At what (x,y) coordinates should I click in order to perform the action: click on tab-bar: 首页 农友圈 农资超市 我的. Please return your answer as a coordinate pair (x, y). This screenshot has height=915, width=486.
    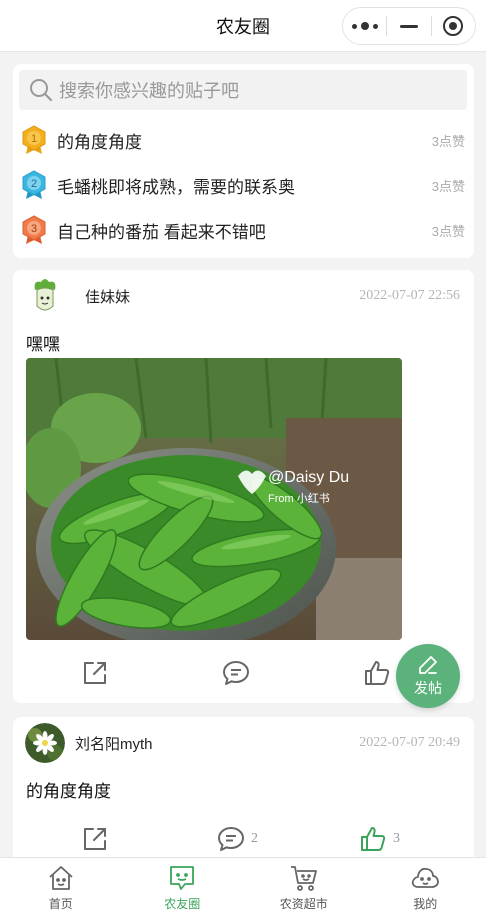
    Looking at the image, I should click on (243, 886).